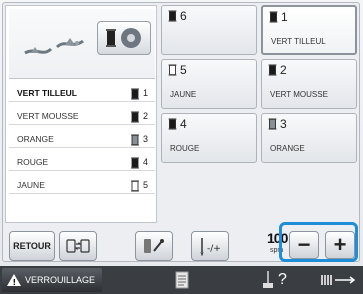 This screenshot has height=294, width=363. Describe the element at coordinates (185, 148) in the screenshot. I see `cell-name: ROUGE` at that location.